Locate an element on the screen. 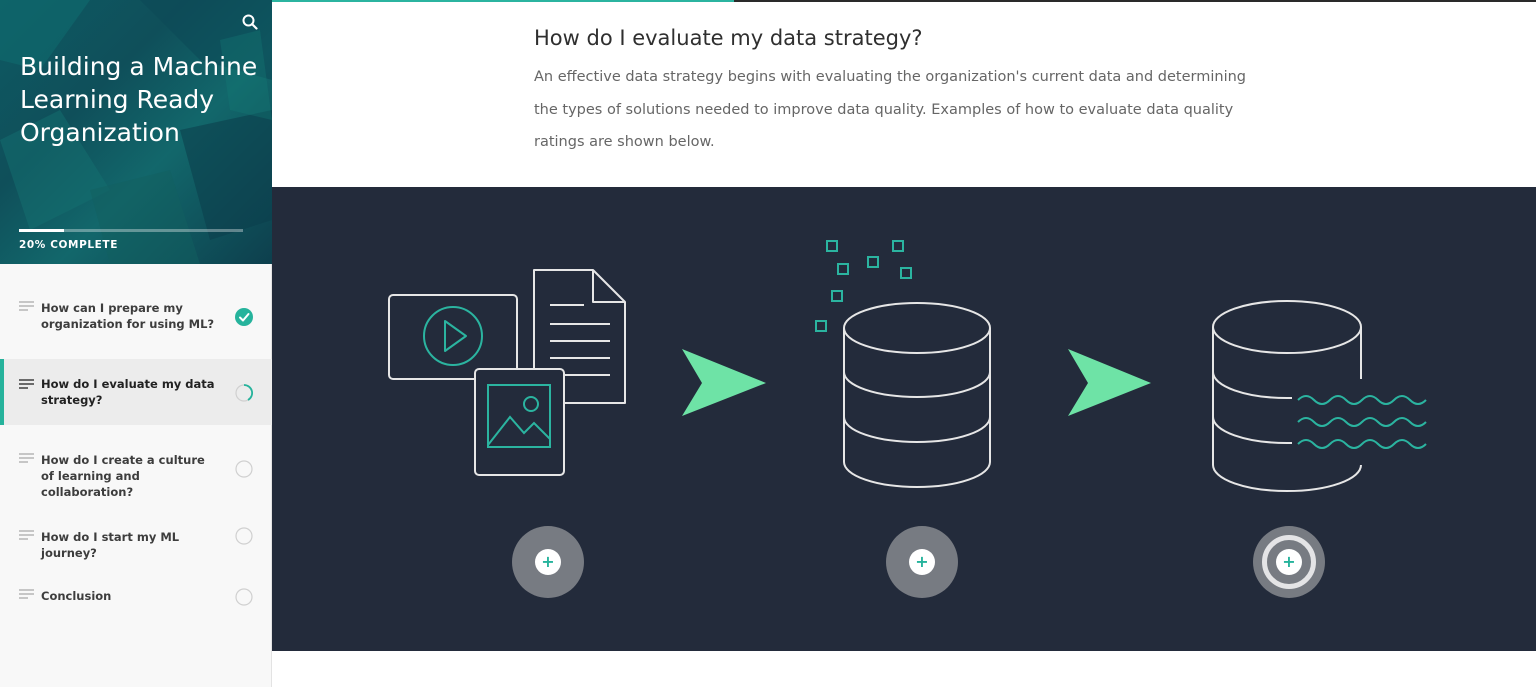  search-icon is located at coordinates (250, 22).